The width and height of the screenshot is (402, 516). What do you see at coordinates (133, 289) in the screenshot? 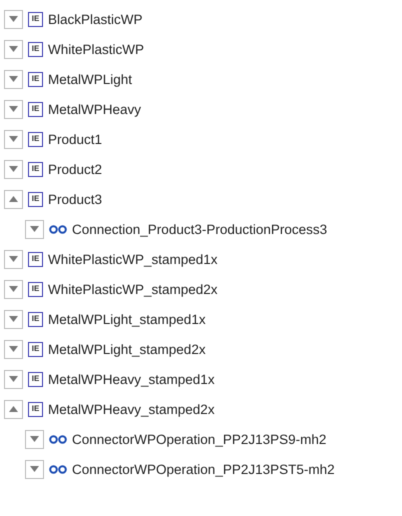
I see `tree-item-label: WhitePlasticWP_stamped2x` at bounding box center [133, 289].